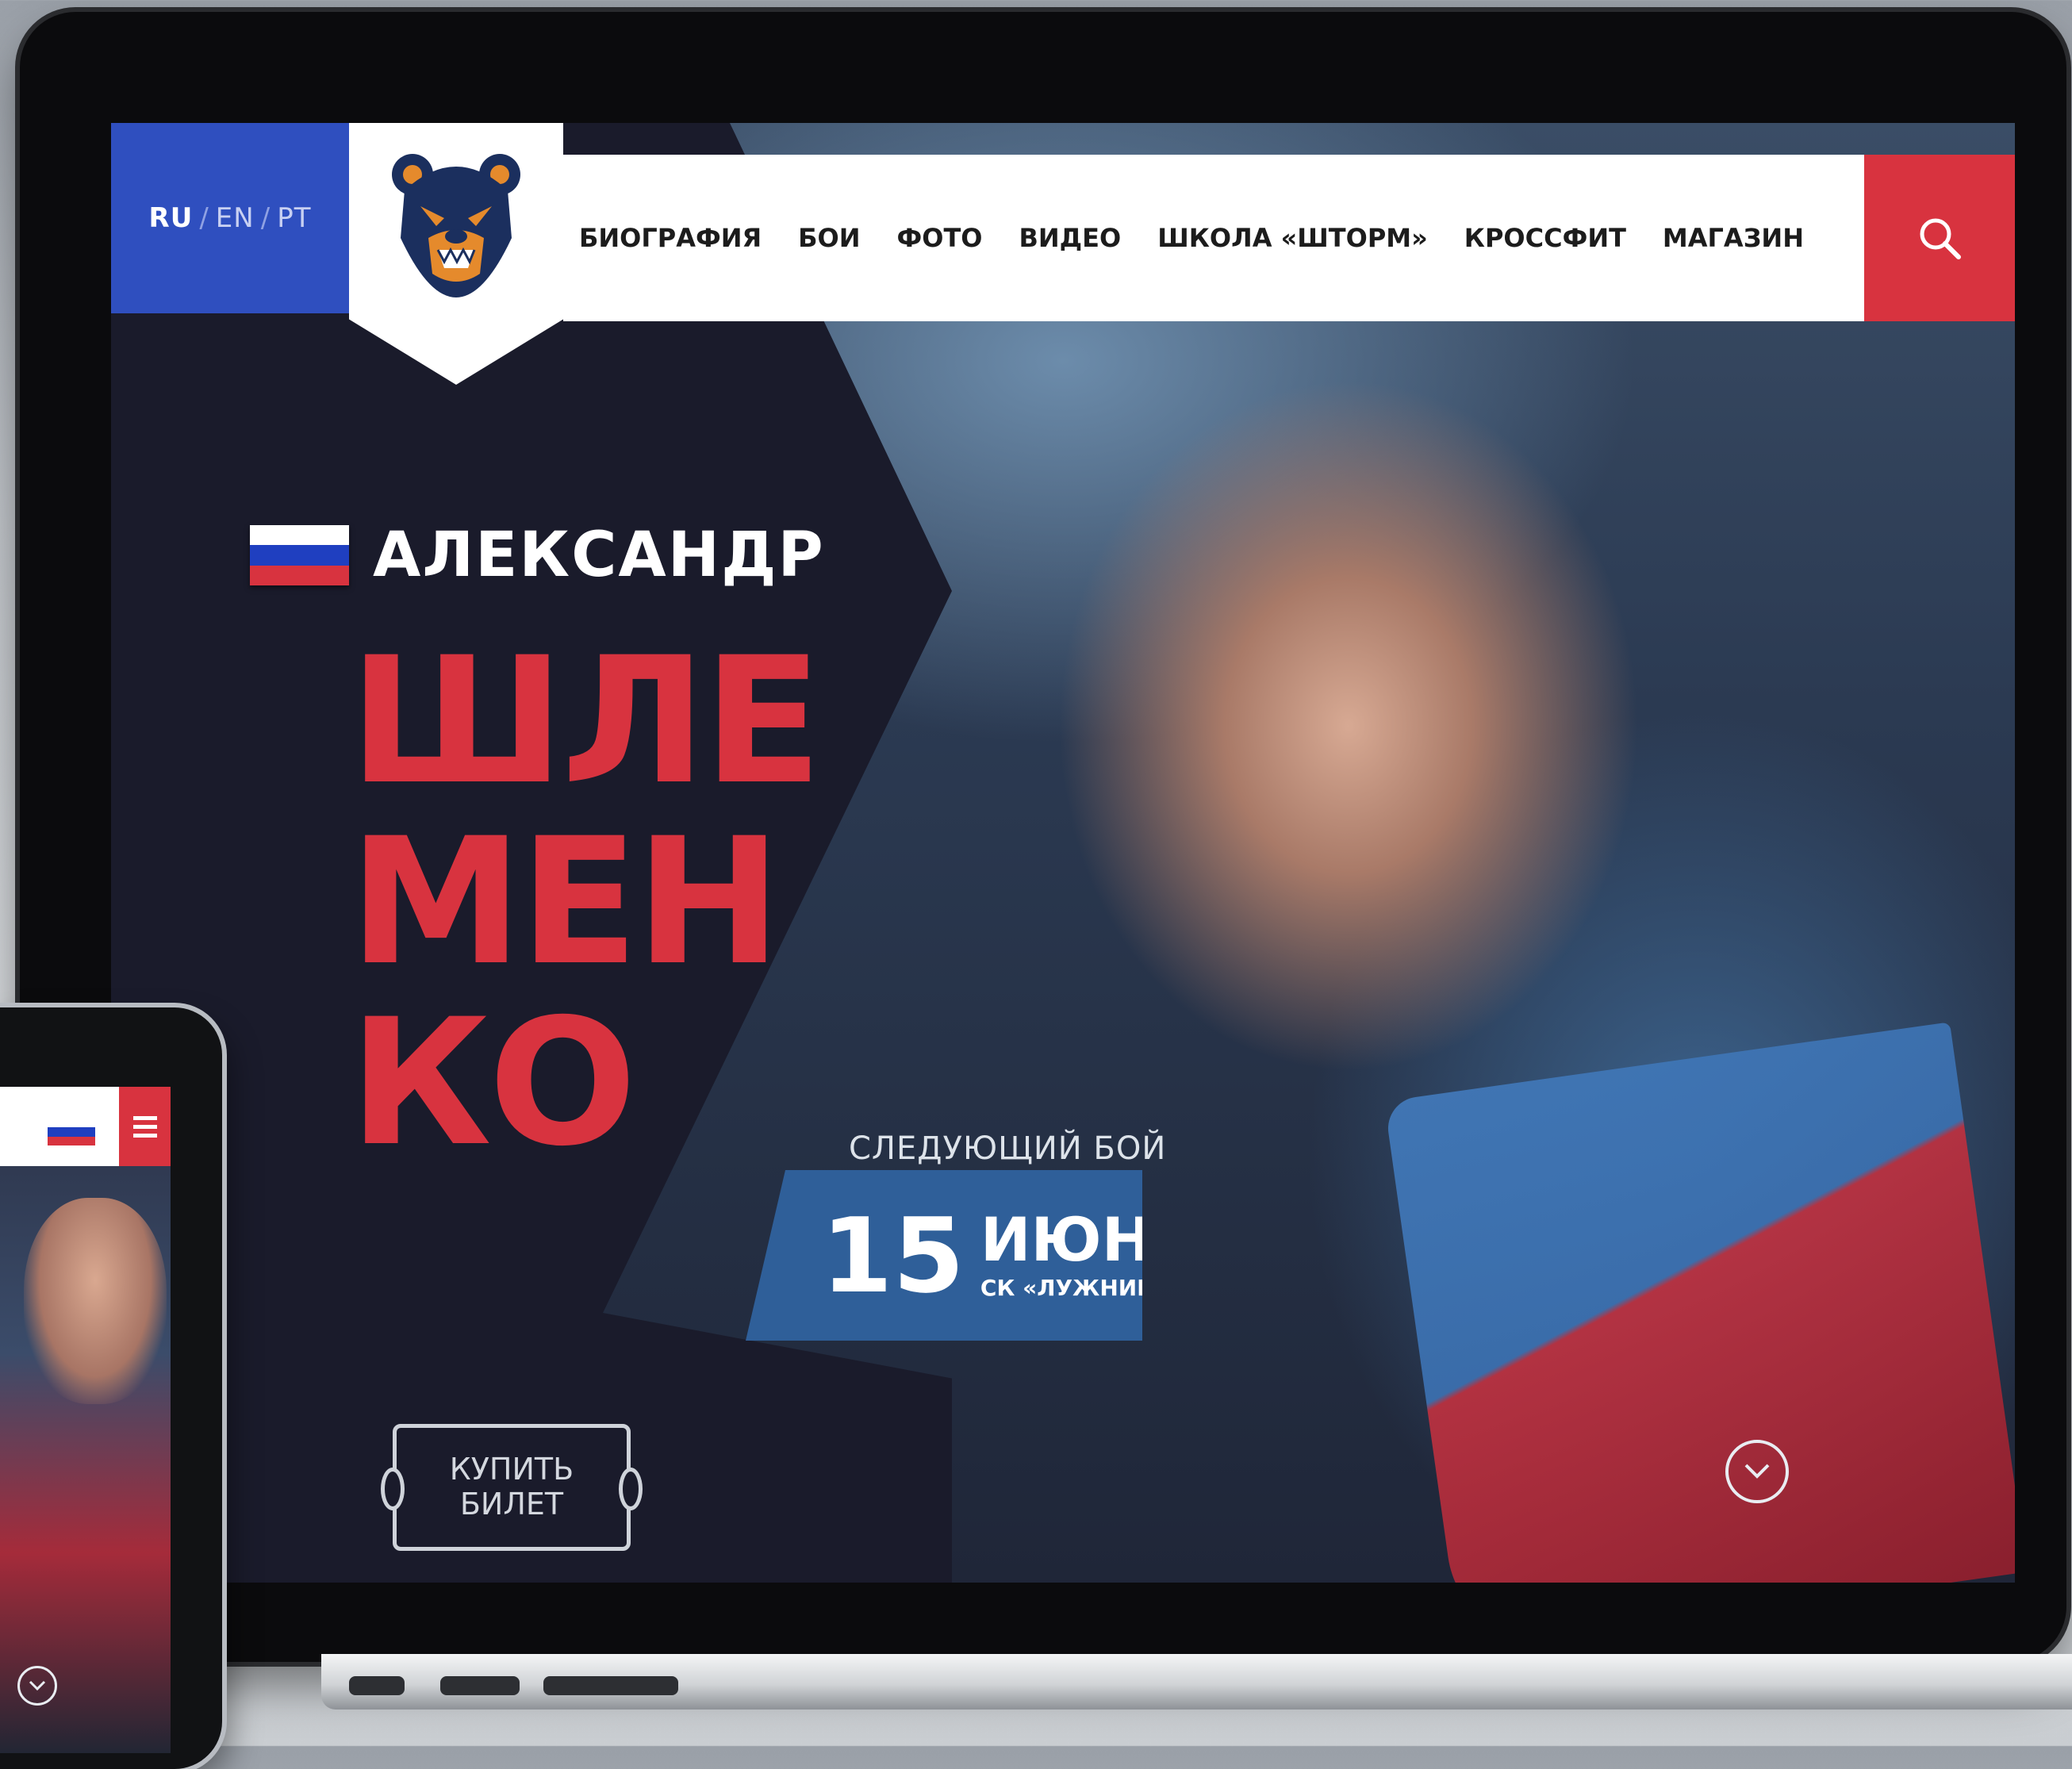  I want to click on ticket-label-line2: БИЛЕТ, so click(511, 1504).